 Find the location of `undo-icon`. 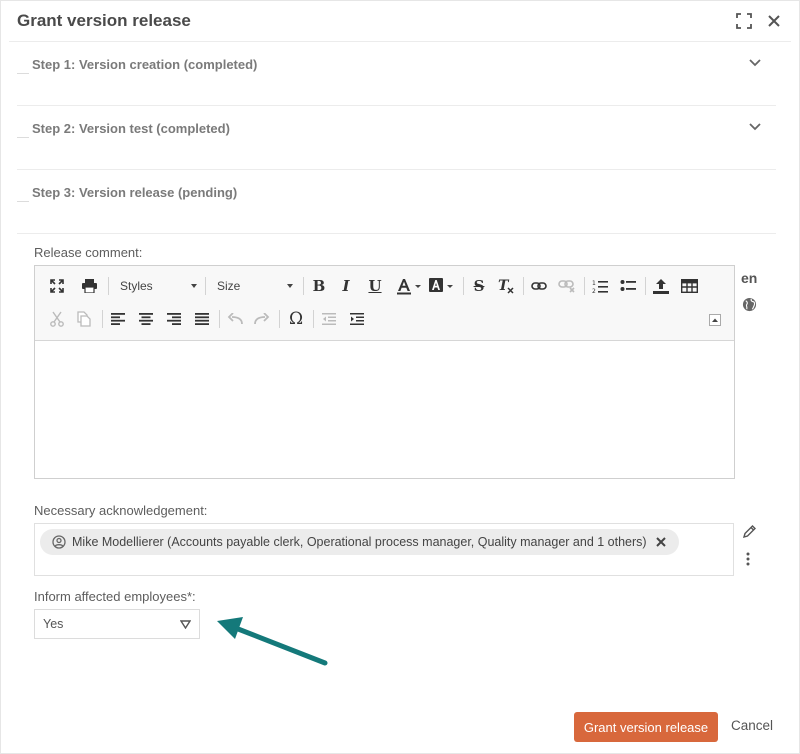

undo-icon is located at coordinates (235, 319).